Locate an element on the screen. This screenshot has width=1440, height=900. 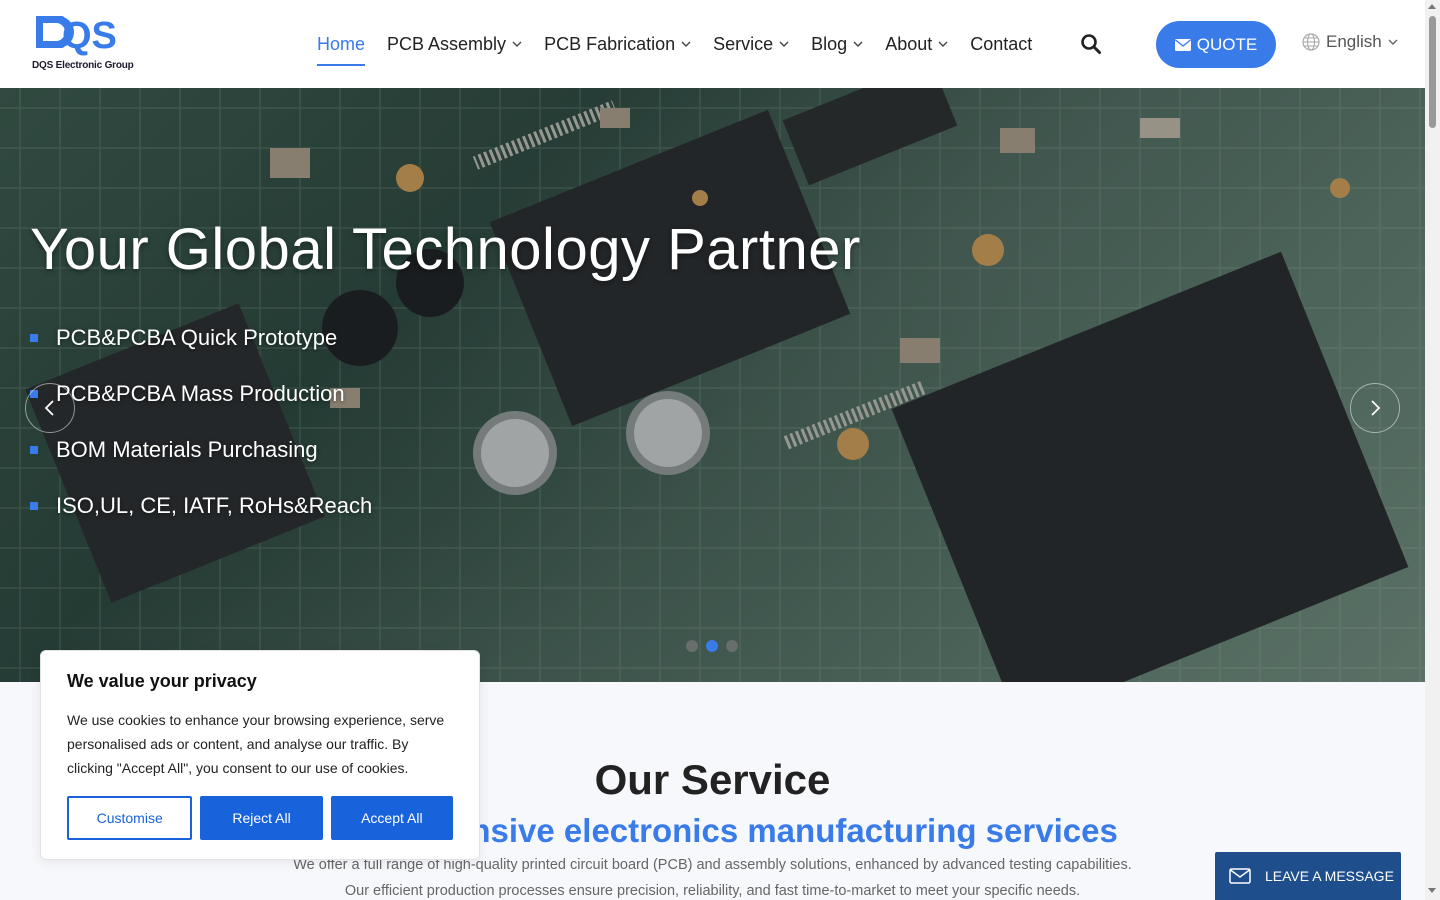
hero-feature-item: PCB&PCBA Mass Production is located at coordinates (201, 394).